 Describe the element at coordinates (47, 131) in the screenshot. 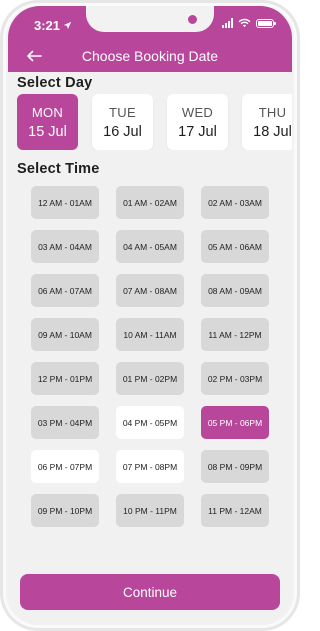

I see `day-date: 15 Jul` at that location.